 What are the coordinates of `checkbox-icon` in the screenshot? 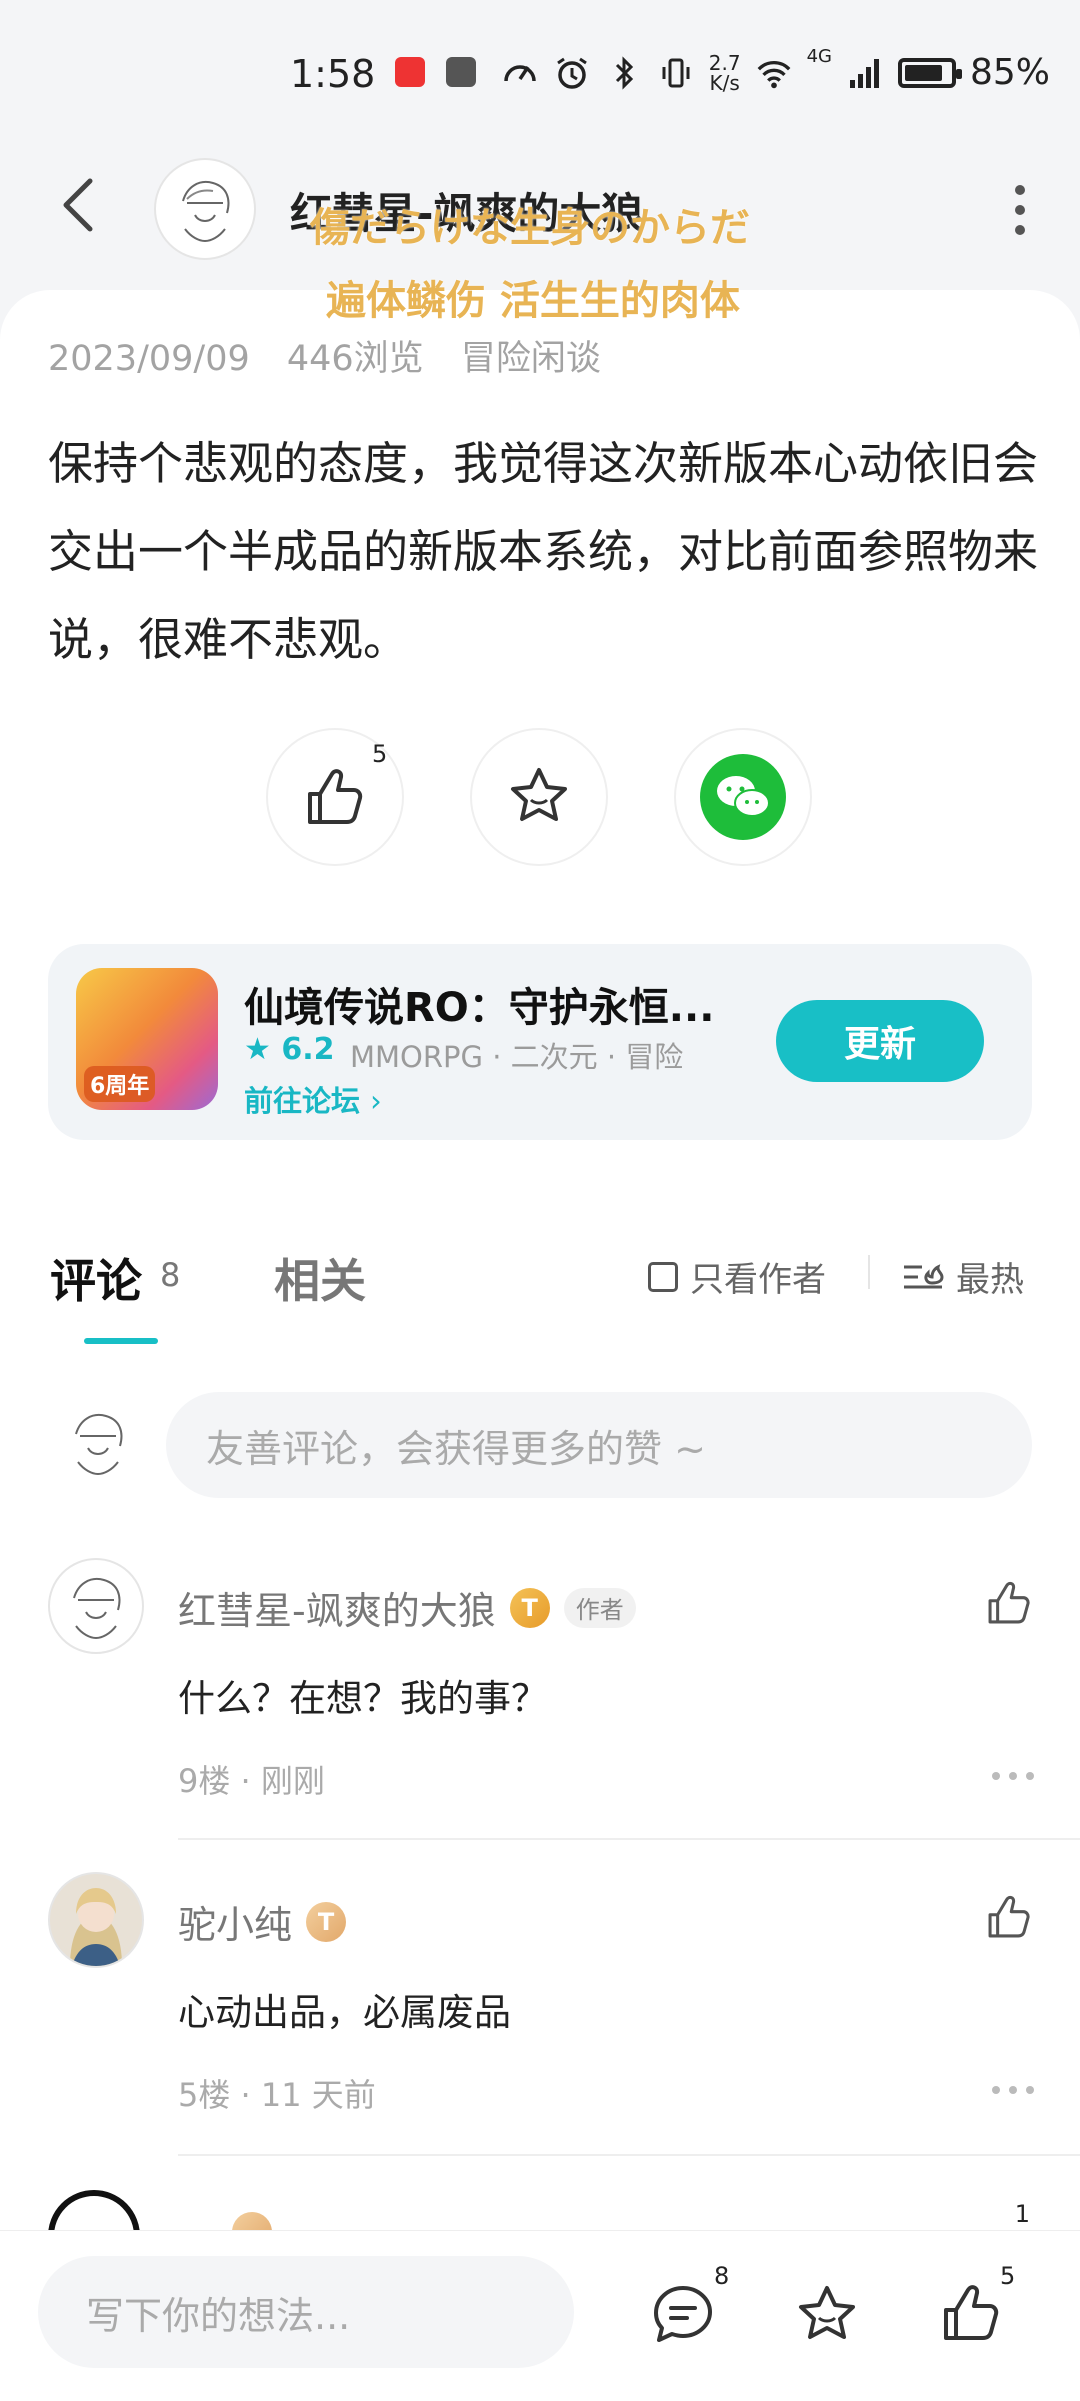 It's located at (663, 1276).